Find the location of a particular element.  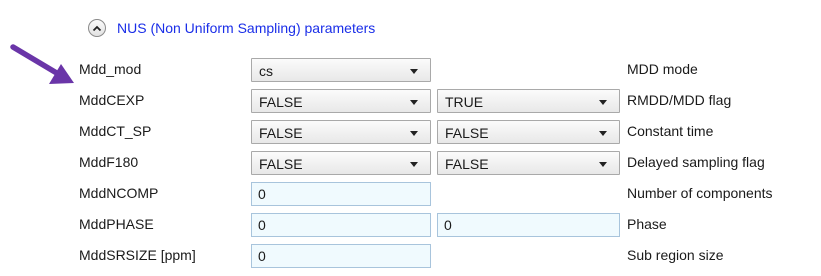

select-value: cs is located at coordinates (266, 71).